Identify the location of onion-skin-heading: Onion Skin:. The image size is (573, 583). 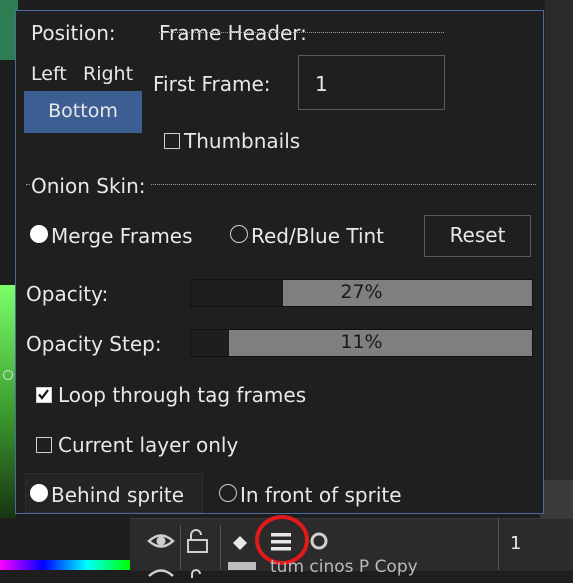
(90, 186).